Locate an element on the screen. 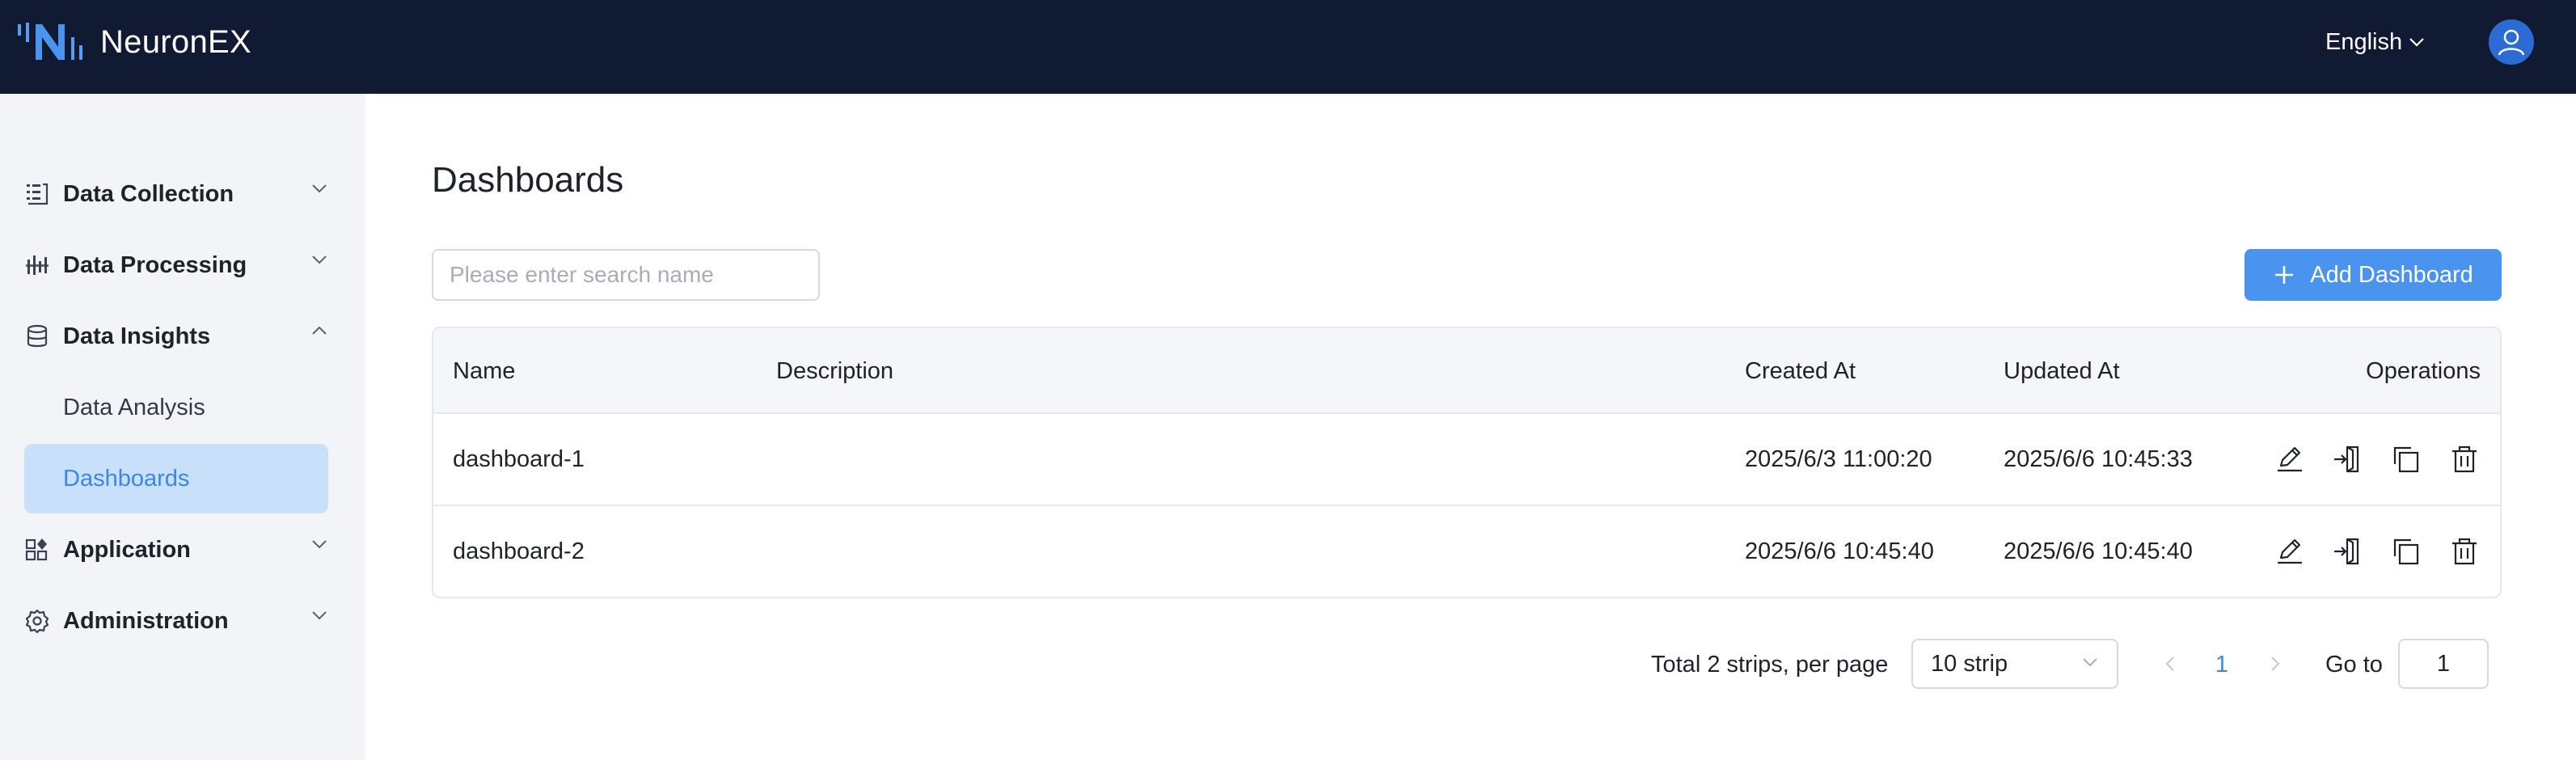 The image size is (2576, 760). page-title: Dashboards is located at coordinates (528, 180).